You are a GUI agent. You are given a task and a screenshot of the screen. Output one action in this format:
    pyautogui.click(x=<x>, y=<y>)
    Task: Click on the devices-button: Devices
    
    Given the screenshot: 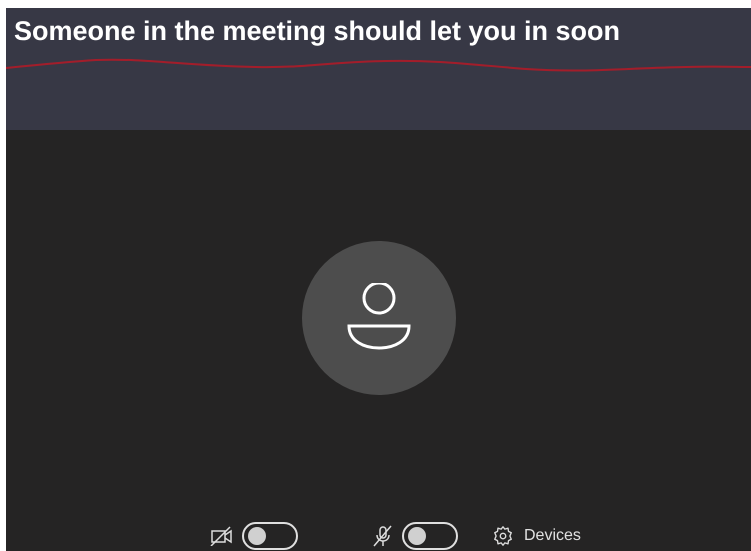 What is the action you would take?
    pyautogui.click(x=536, y=536)
    